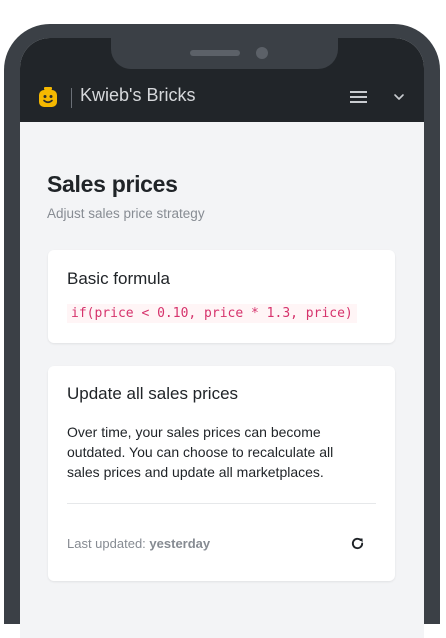 This screenshot has height=638, width=446. Describe the element at coordinates (359, 97) in the screenshot. I see `hamburger-menu-icon` at that location.